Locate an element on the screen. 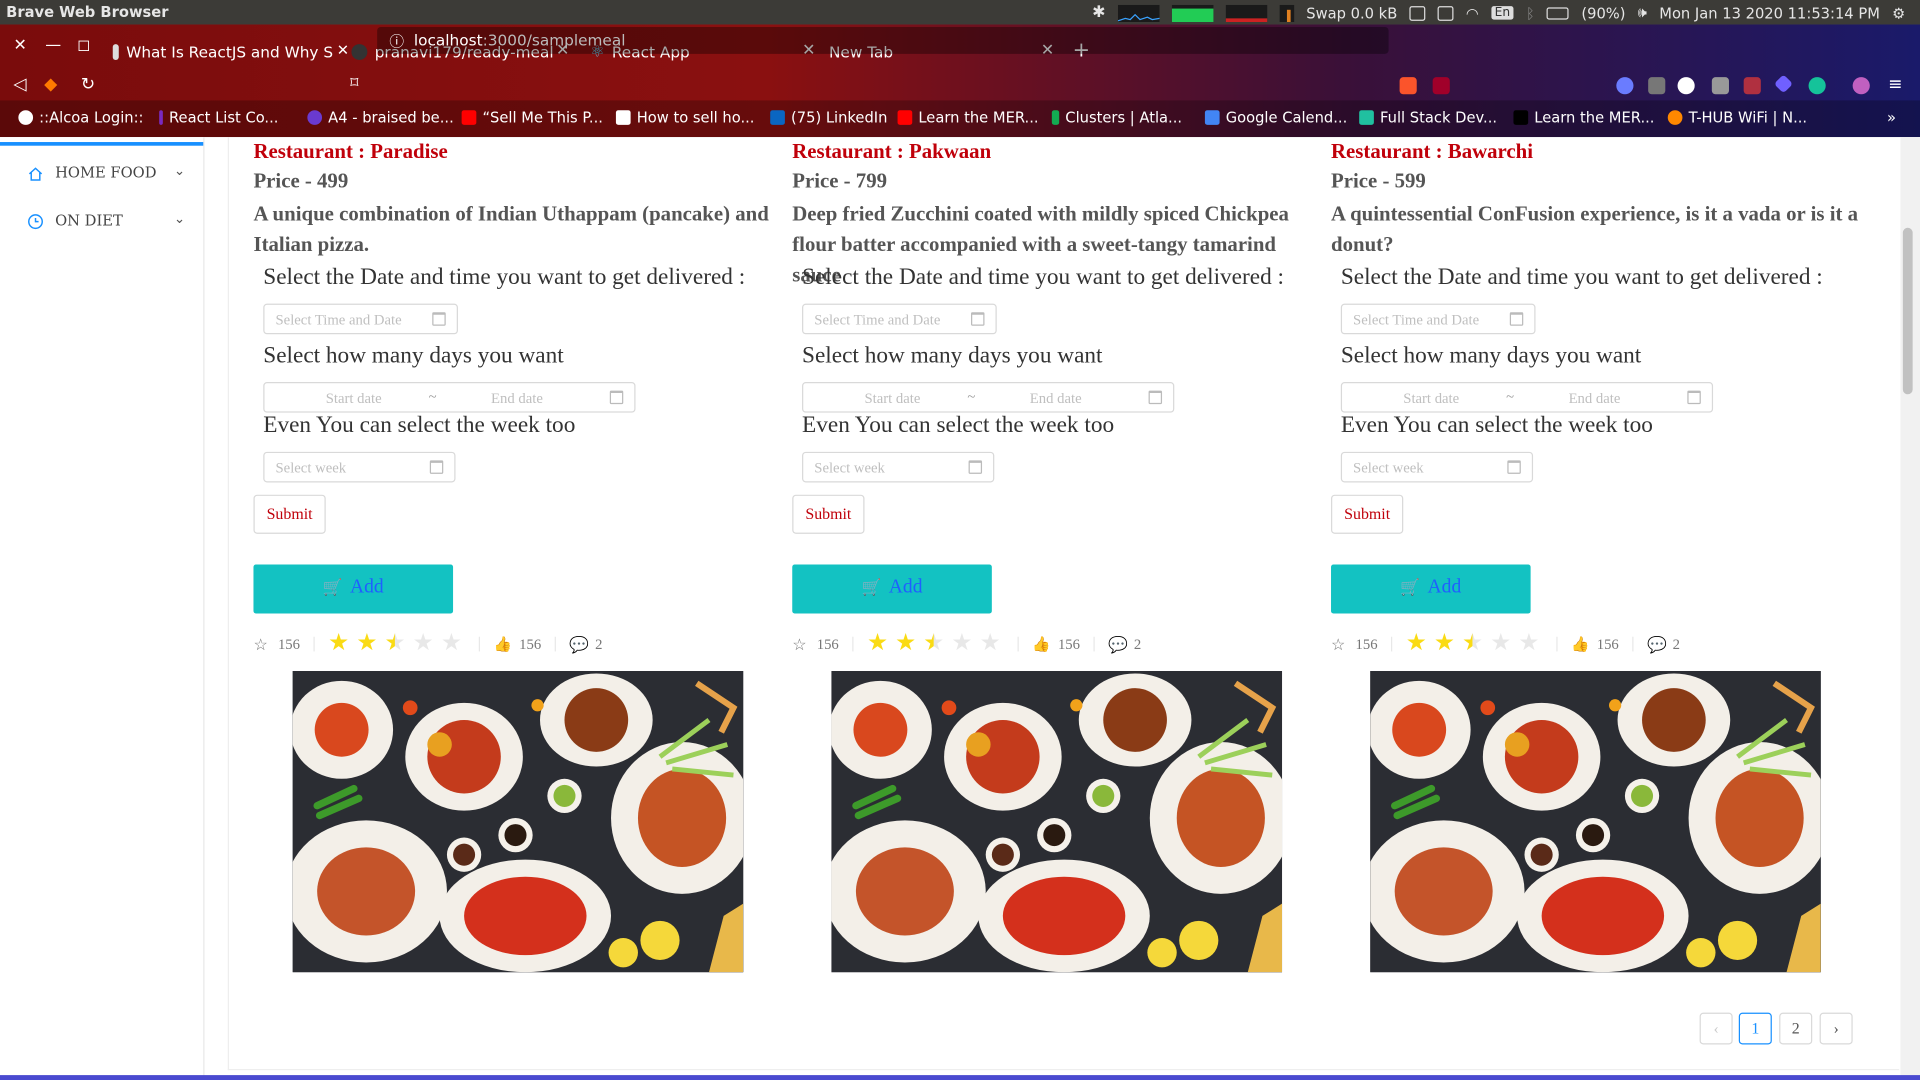 The image size is (1920, 1080). os-clock: Mon Jan 13 2020 11:53:14 PM is located at coordinates (1769, 12).